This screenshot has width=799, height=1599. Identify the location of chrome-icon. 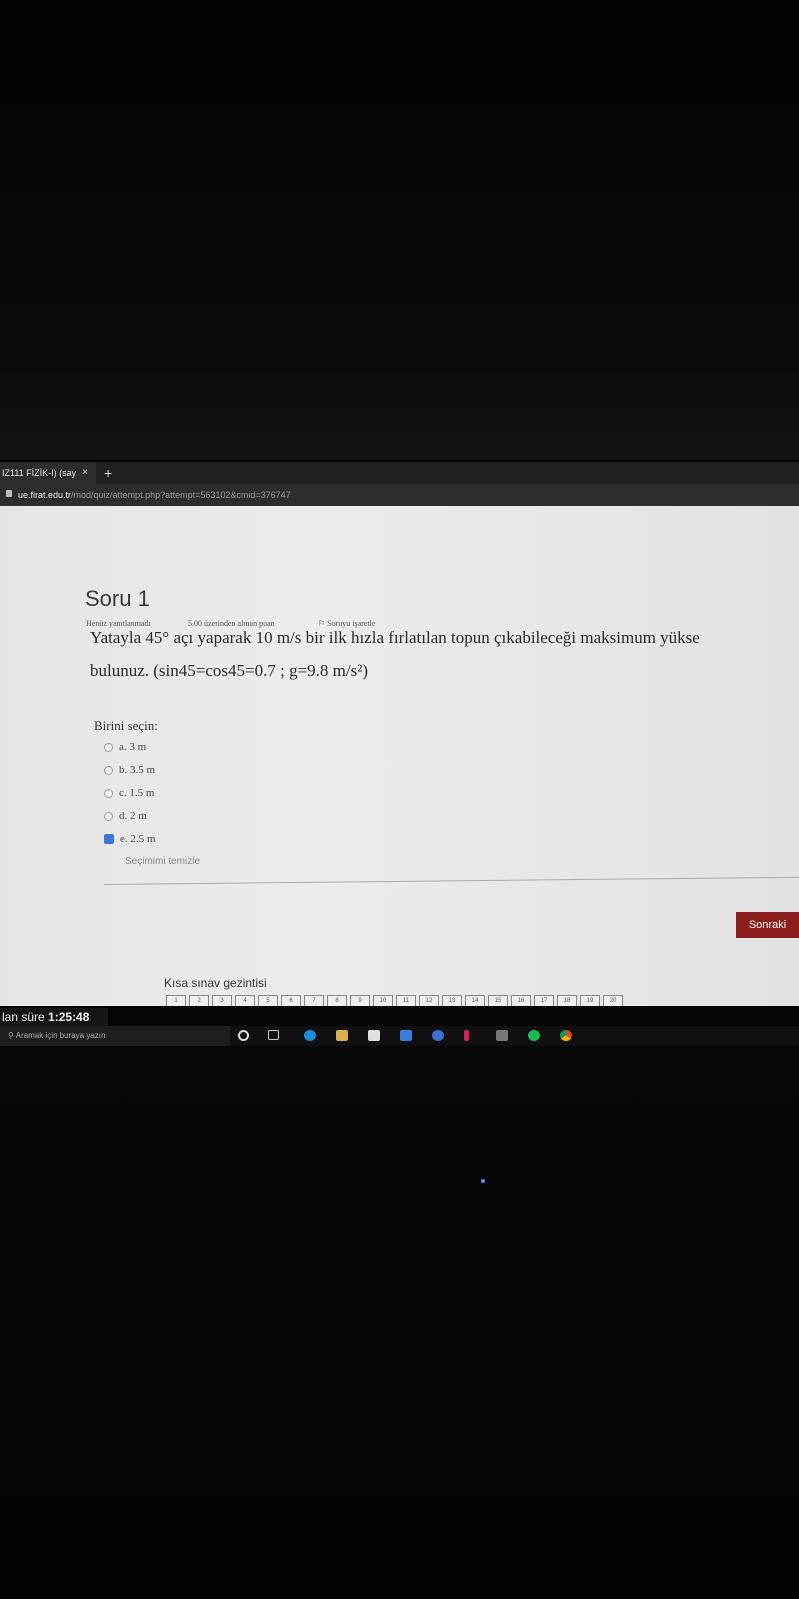
(566, 1035).